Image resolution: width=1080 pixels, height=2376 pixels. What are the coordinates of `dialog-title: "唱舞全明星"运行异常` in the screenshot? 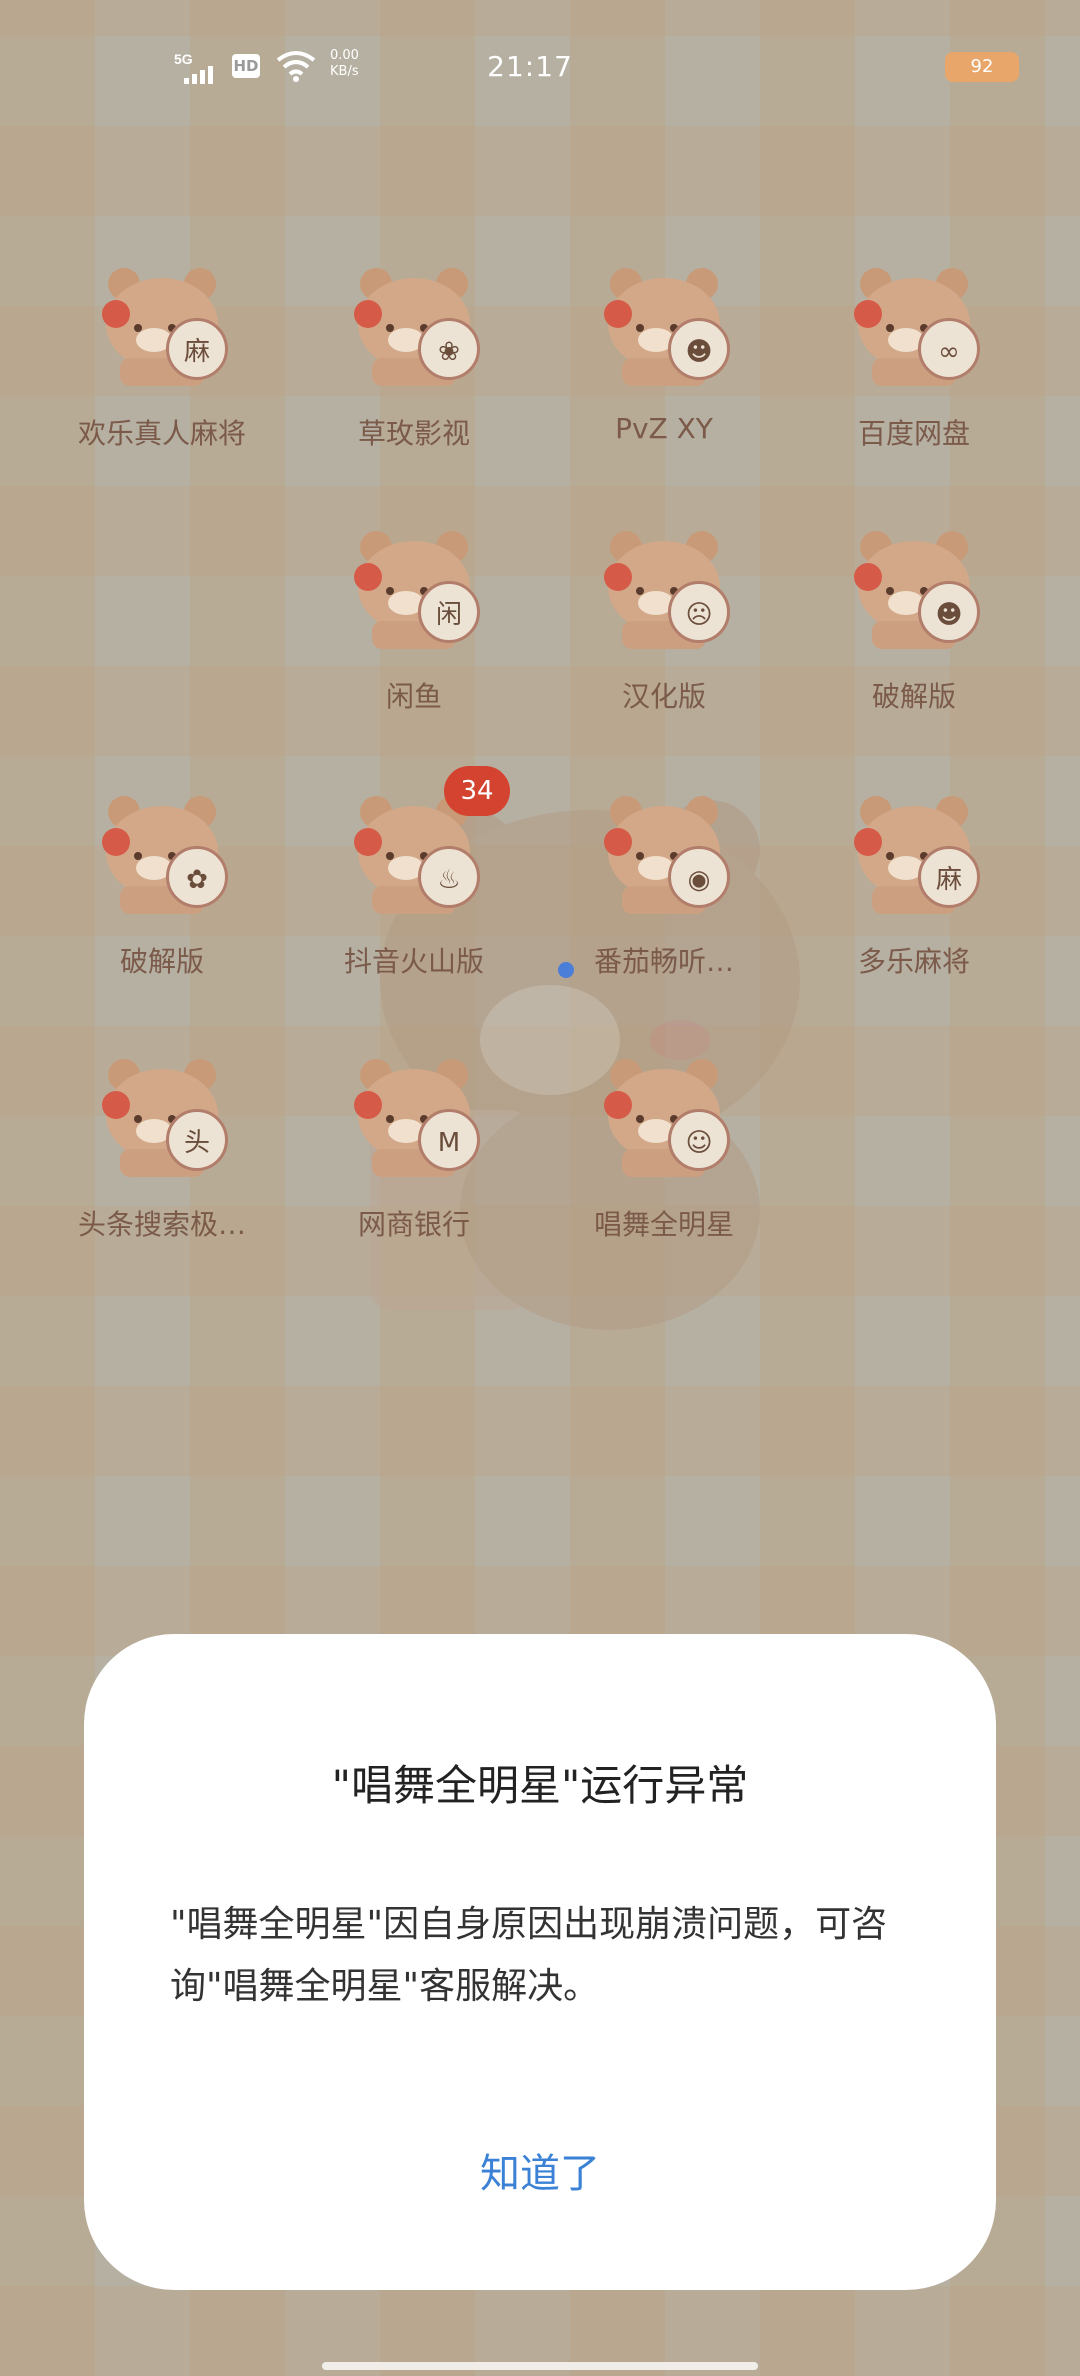 It's located at (540, 1785).